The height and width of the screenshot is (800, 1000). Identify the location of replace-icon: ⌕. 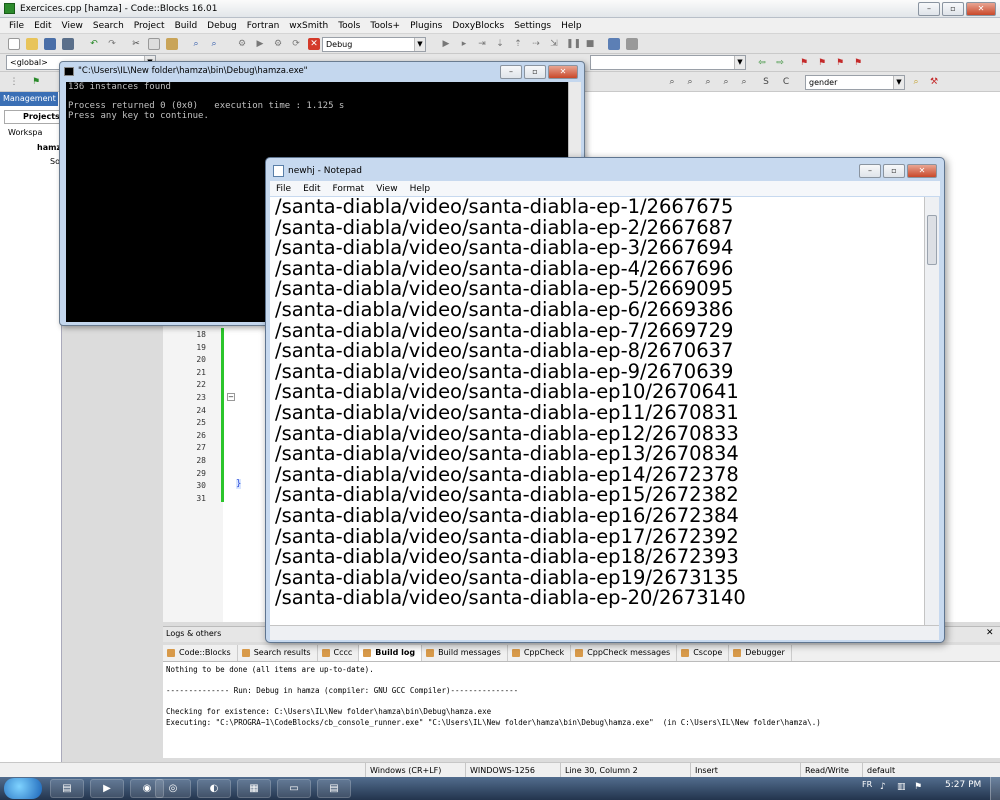
(214, 44).